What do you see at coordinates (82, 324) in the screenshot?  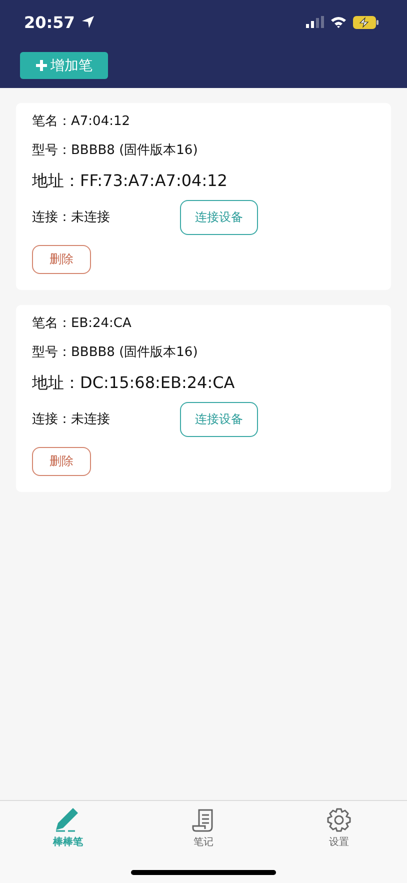 I see `pen-name: 笔名：EB:24:CA` at bounding box center [82, 324].